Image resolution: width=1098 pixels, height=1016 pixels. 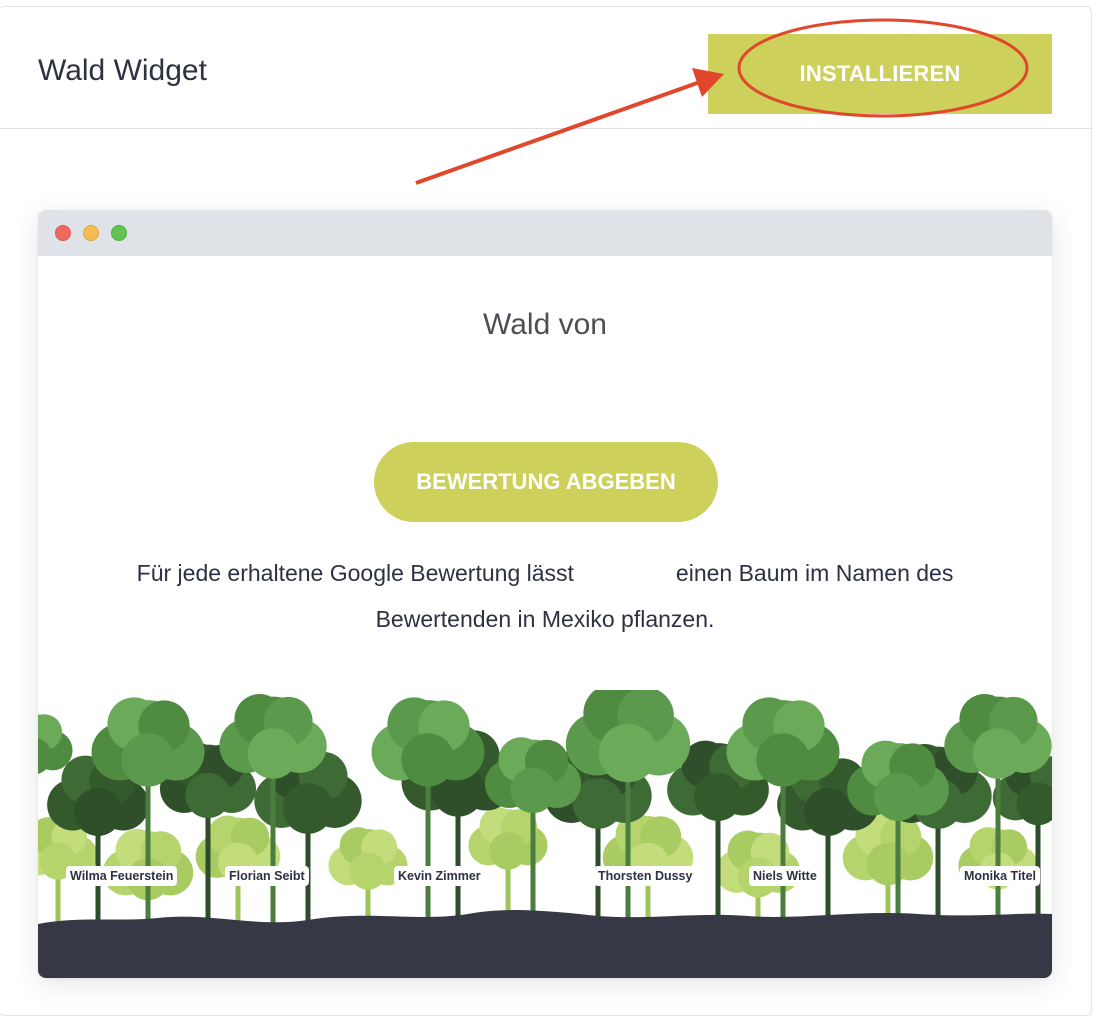 I want to click on reviewer-name-tag: Wilma Feuerstein, so click(x=122, y=876).